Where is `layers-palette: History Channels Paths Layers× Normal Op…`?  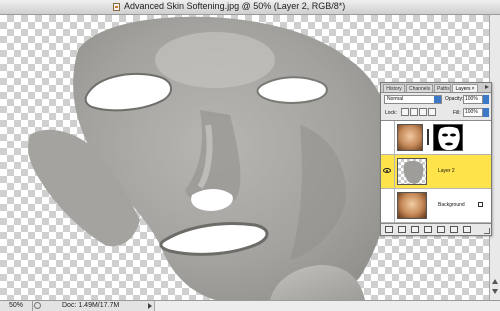
layers-palette: History Channels Paths Layers× Normal Op… is located at coordinates (436, 159).